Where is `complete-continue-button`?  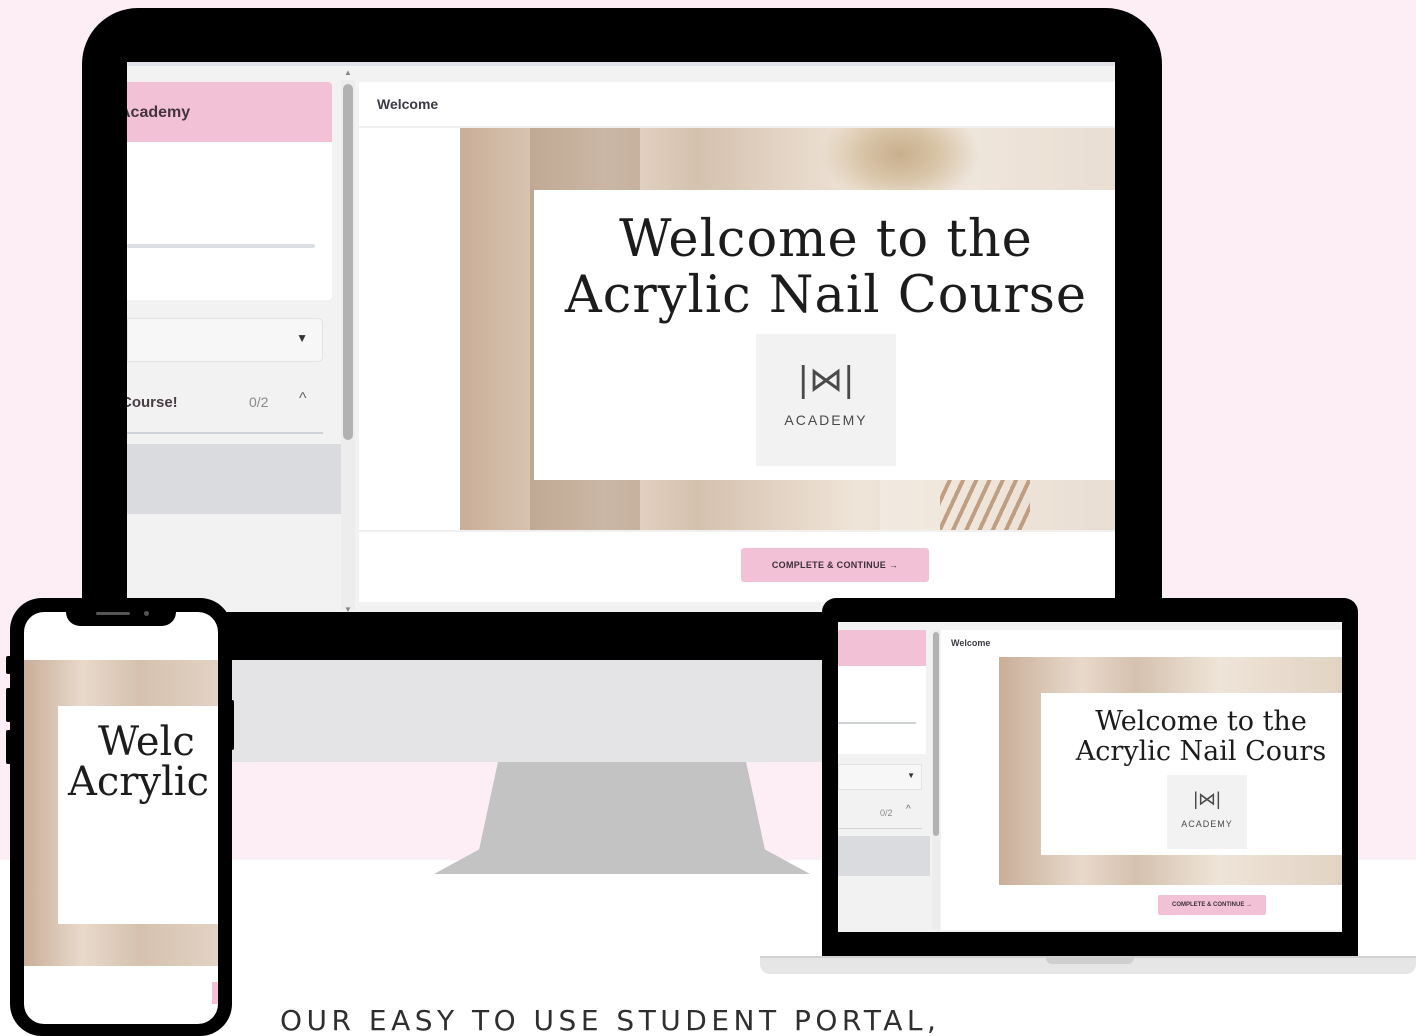 complete-continue-button is located at coordinates (215, 993).